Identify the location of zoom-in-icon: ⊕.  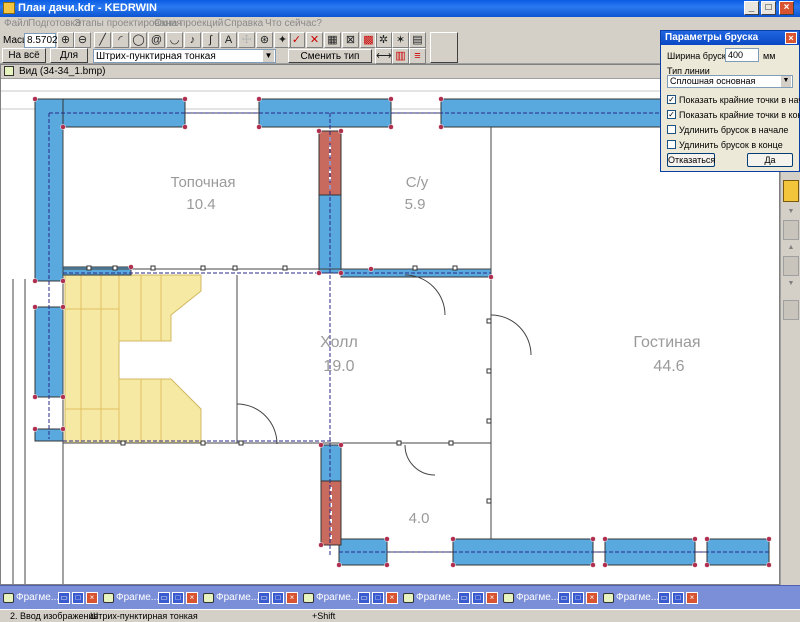
(65, 40).